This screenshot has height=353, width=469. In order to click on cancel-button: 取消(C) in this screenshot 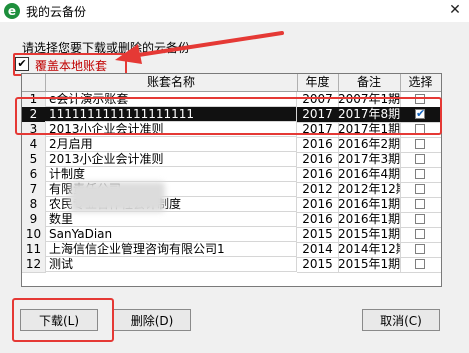, I will do `click(401, 320)`.